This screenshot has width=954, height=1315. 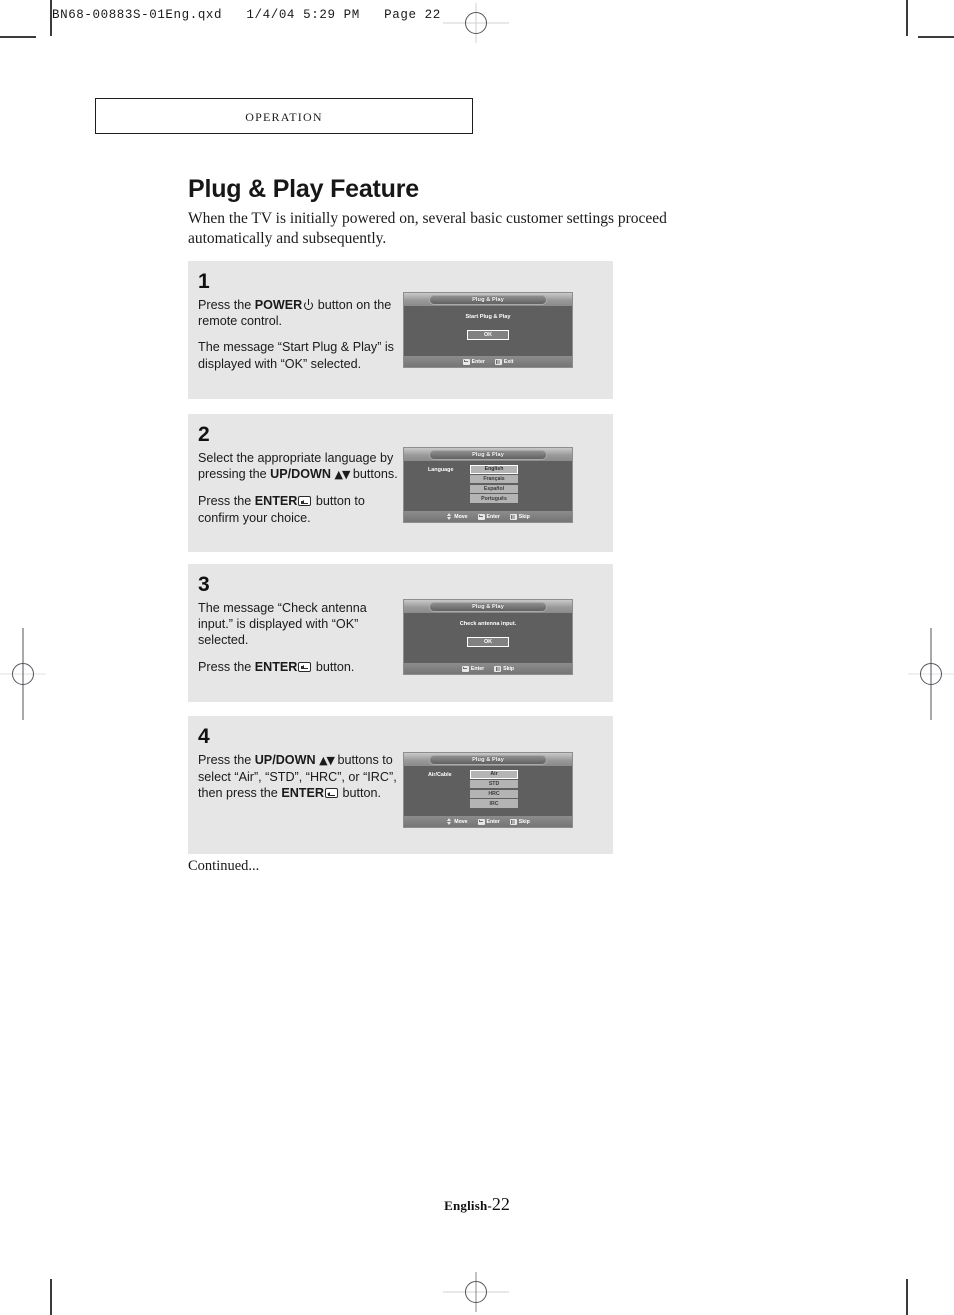 I want to click on osd-4-option-3: IRC, so click(x=494, y=803).